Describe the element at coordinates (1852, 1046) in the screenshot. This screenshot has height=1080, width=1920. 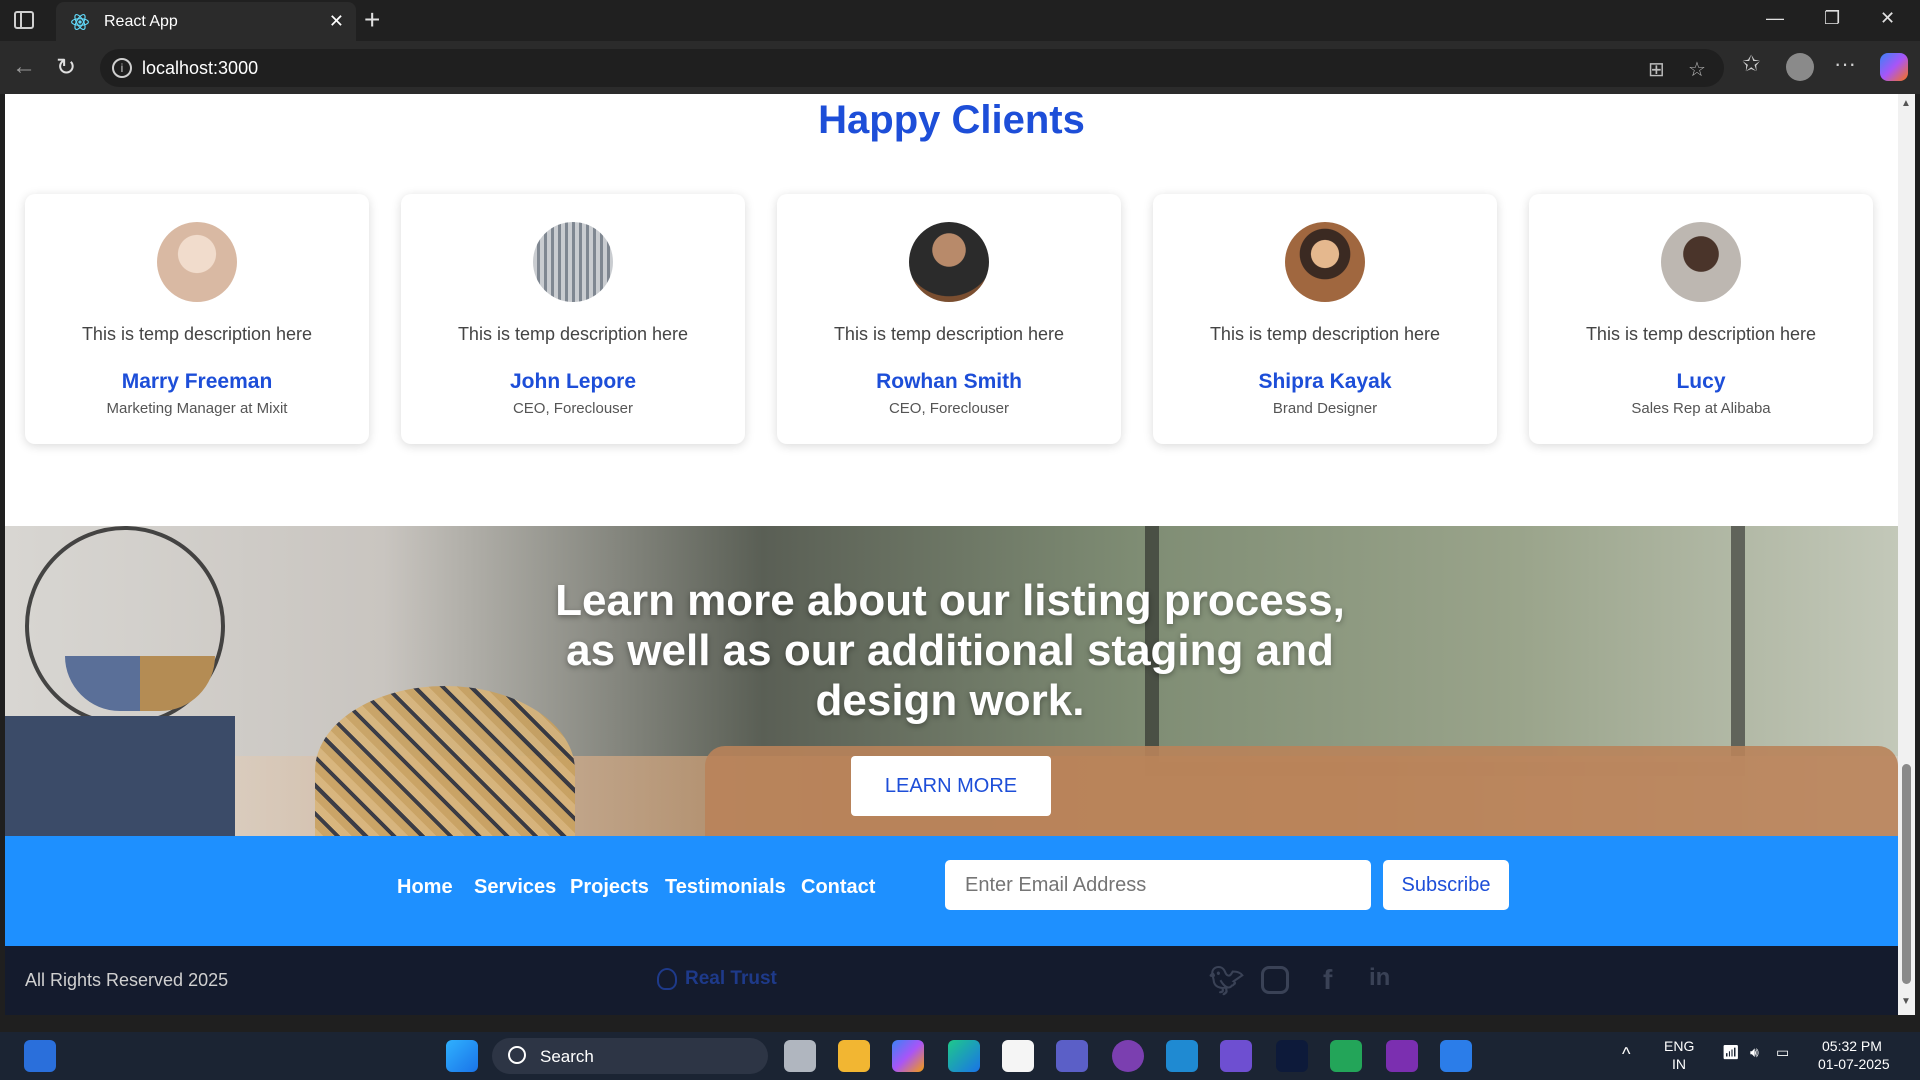
I see `clock-time: 05:32 PM` at that location.